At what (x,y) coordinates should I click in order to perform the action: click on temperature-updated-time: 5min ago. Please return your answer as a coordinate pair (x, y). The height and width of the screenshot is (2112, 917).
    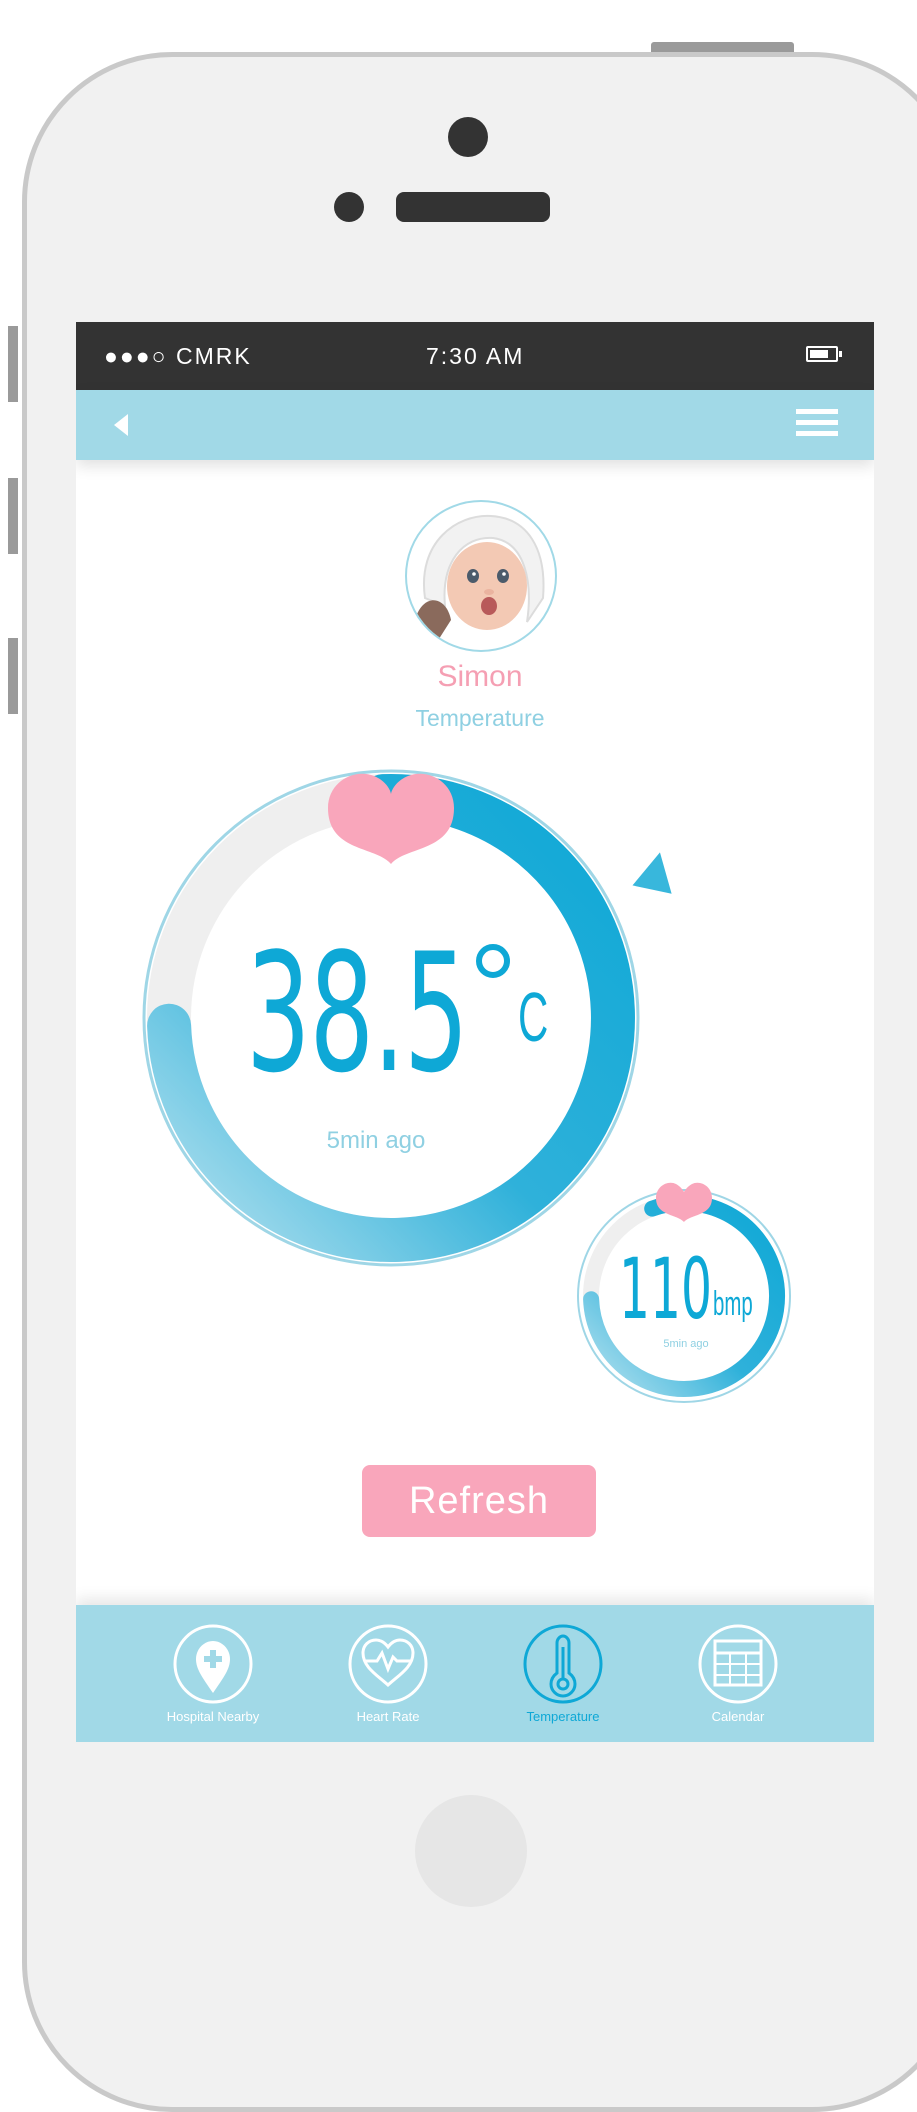
    Looking at the image, I should click on (376, 1140).